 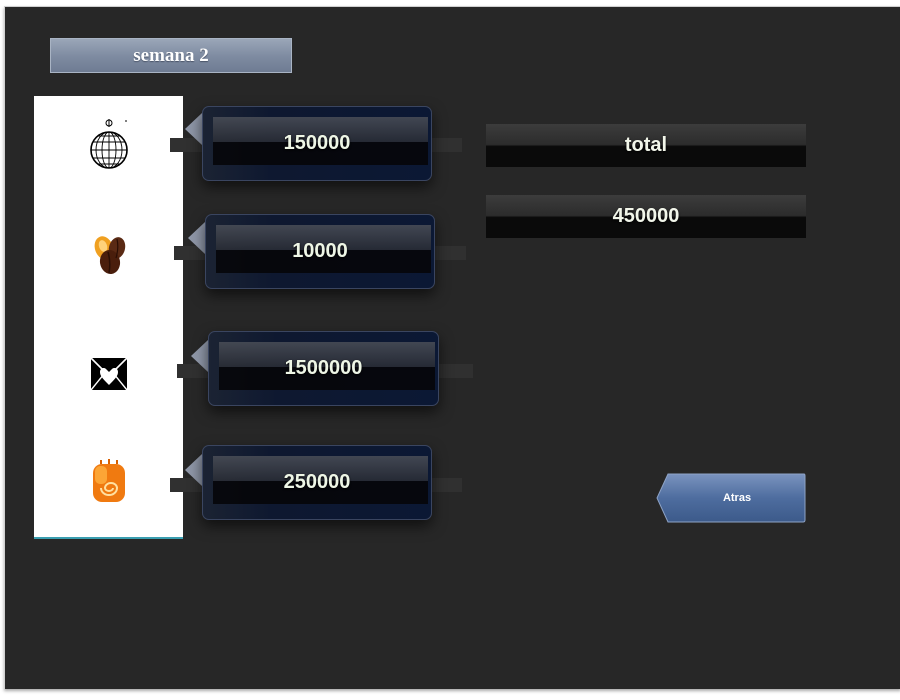 What do you see at coordinates (108, 145) in the screenshot?
I see `disco-ball-icon` at bounding box center [108, 145].